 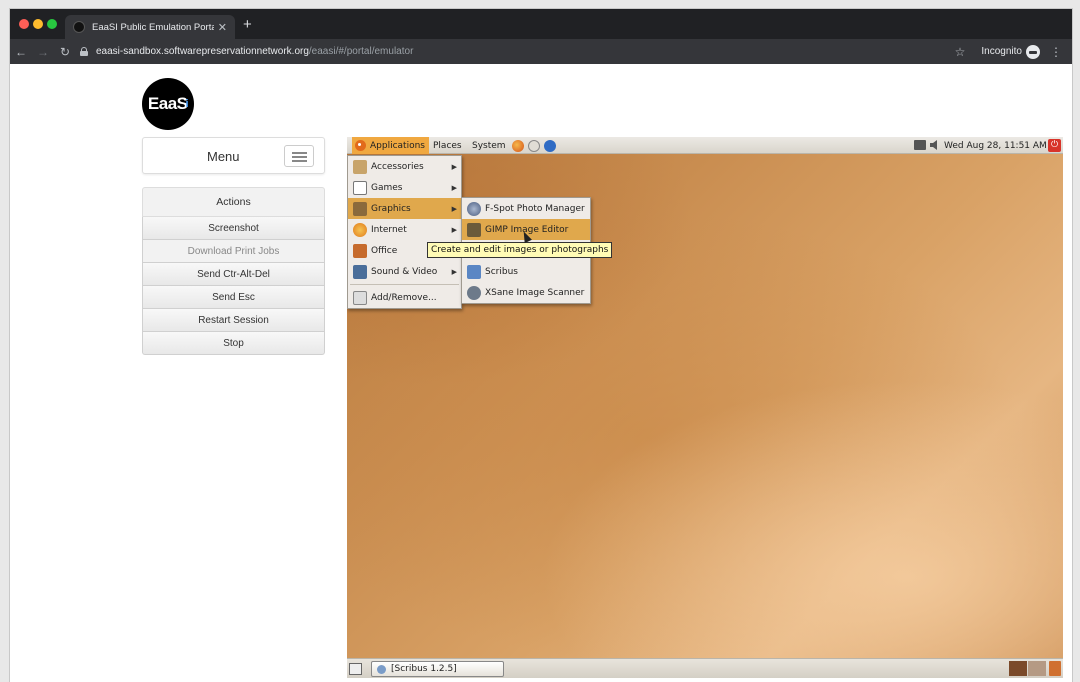 I want to click on browser-tab: EaaSI Public Emulation Portal ✕, so click(x=150, y=27).